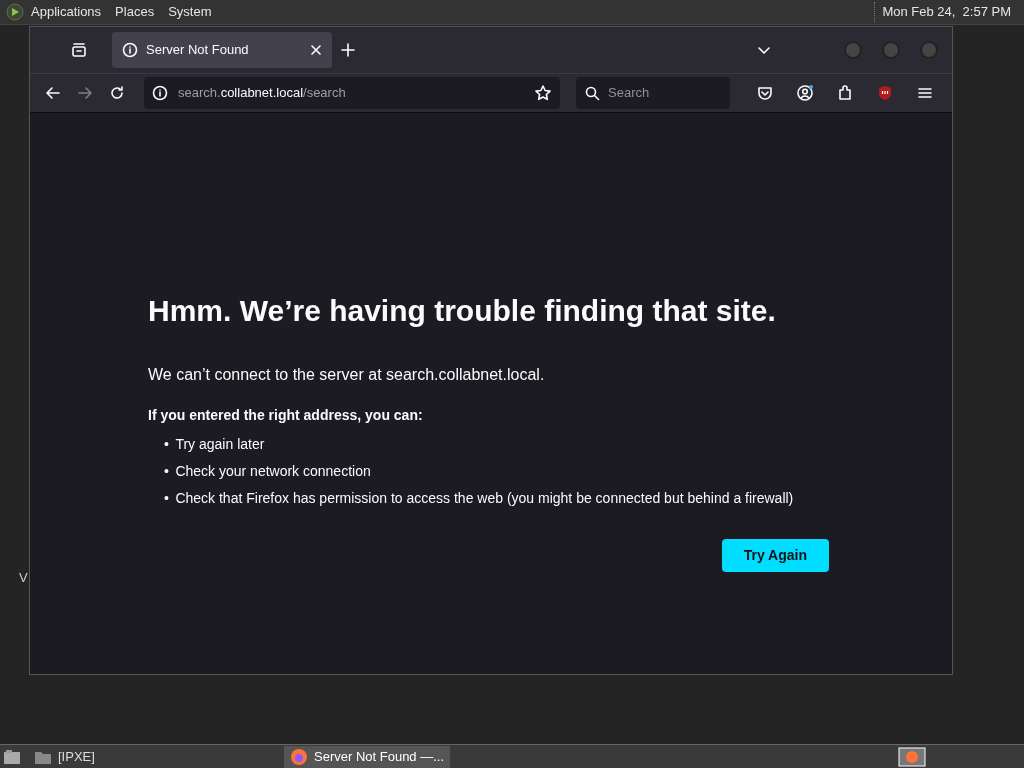 Image resolution: width=1024 pixels, height=768 pixels. What do you see at coordinates (273, 471) in the screenshot?
I see `suggestion-item: Check your network connection` at bounding box center [273, 471].